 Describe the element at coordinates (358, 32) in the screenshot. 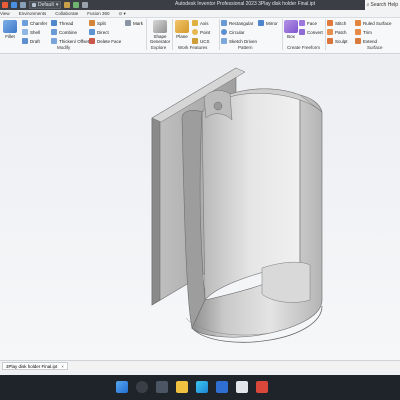

I see `trim-icon` at that location.